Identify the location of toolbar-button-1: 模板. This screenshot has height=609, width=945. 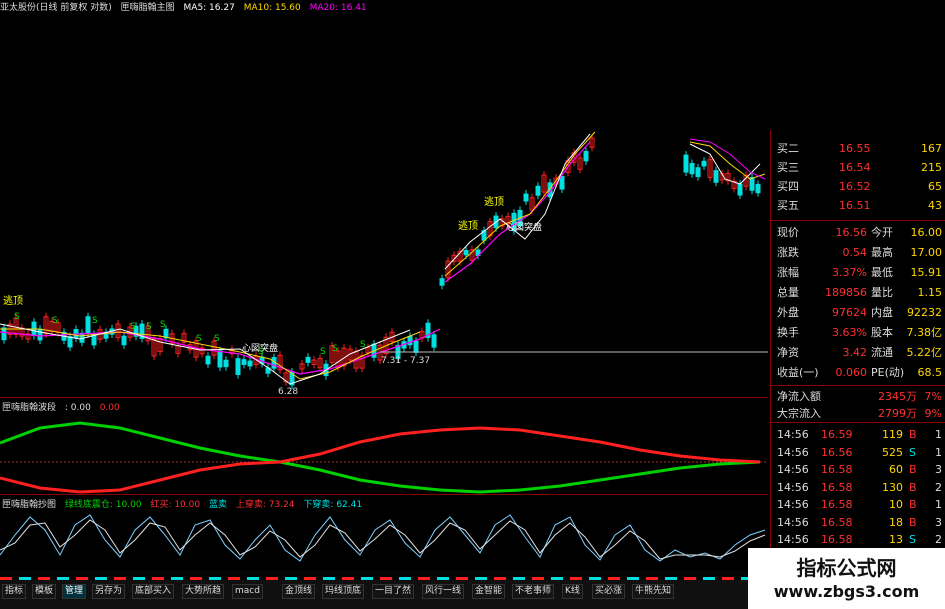
(44, 591).